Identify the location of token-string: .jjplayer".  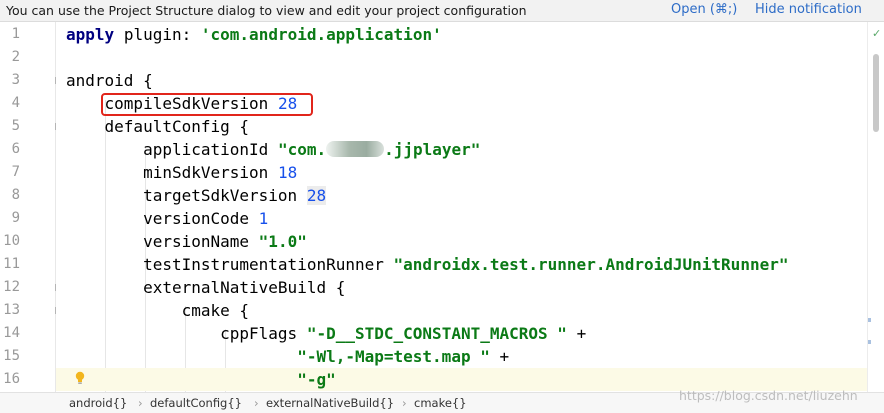
(432, 149).